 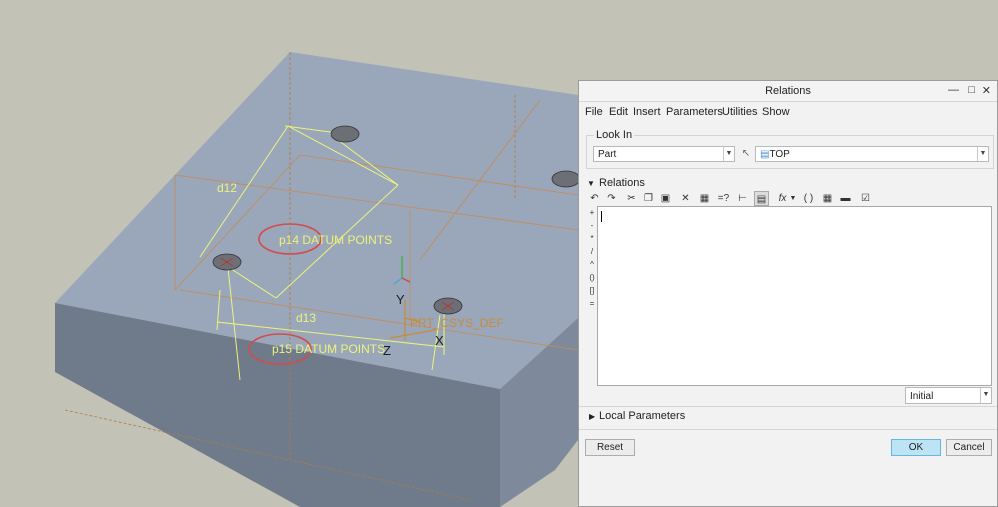 I want to click on function-icon: fx, so click(x=782, y=198).